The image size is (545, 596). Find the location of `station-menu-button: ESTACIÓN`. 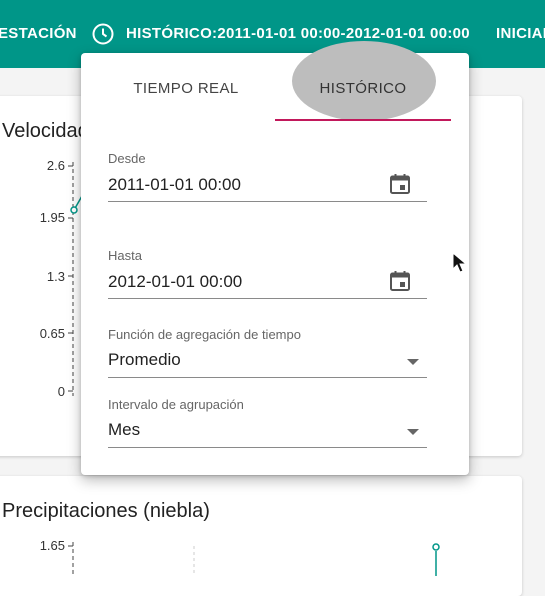

station-menu-button: ESTACIÓN is located at coordinates (38, 33).